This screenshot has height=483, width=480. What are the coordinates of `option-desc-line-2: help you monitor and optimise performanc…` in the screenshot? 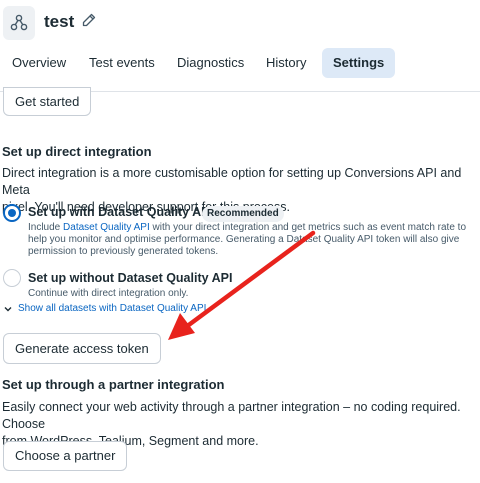 It's located at (244, 239).